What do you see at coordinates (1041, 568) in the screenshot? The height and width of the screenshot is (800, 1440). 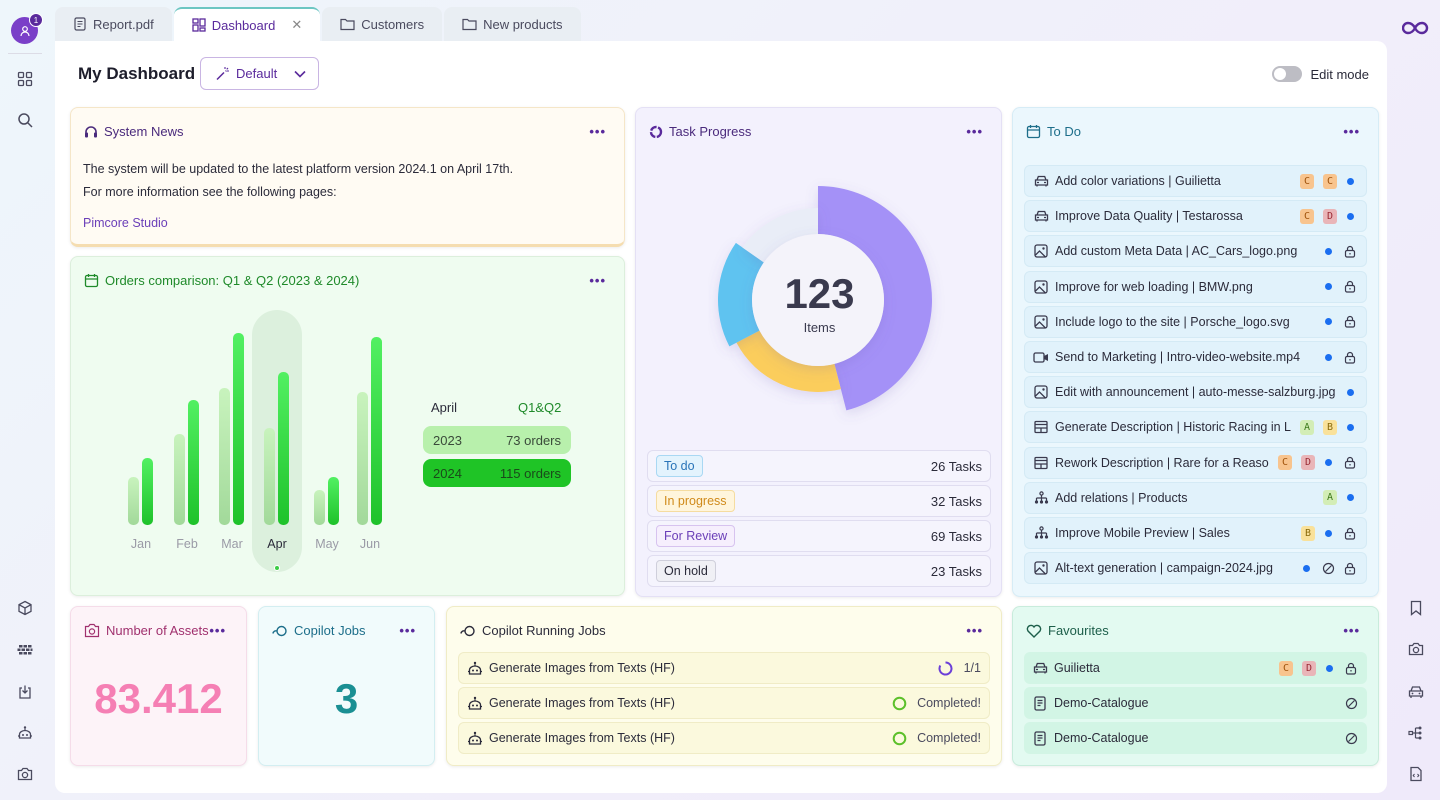 I see `image-icon` at bounding box center [1041, 568].